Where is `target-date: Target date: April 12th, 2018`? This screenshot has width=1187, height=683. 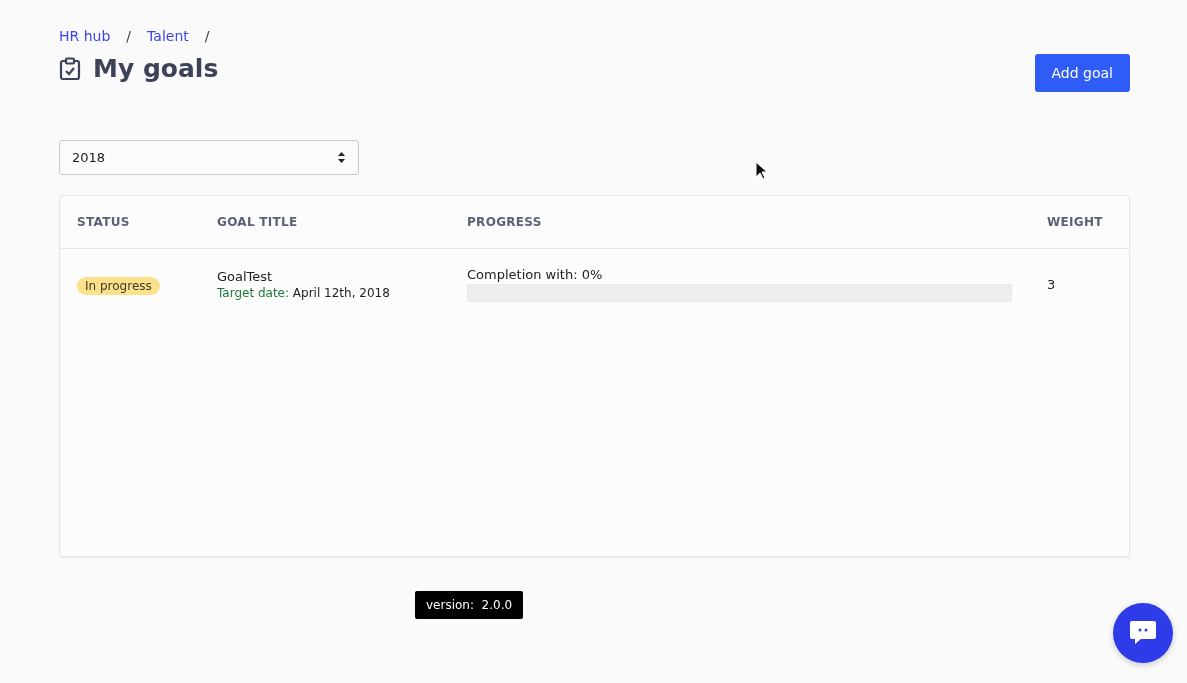 target-date: Target date: April 12th, 2018 is located at coordinates (304, 293).